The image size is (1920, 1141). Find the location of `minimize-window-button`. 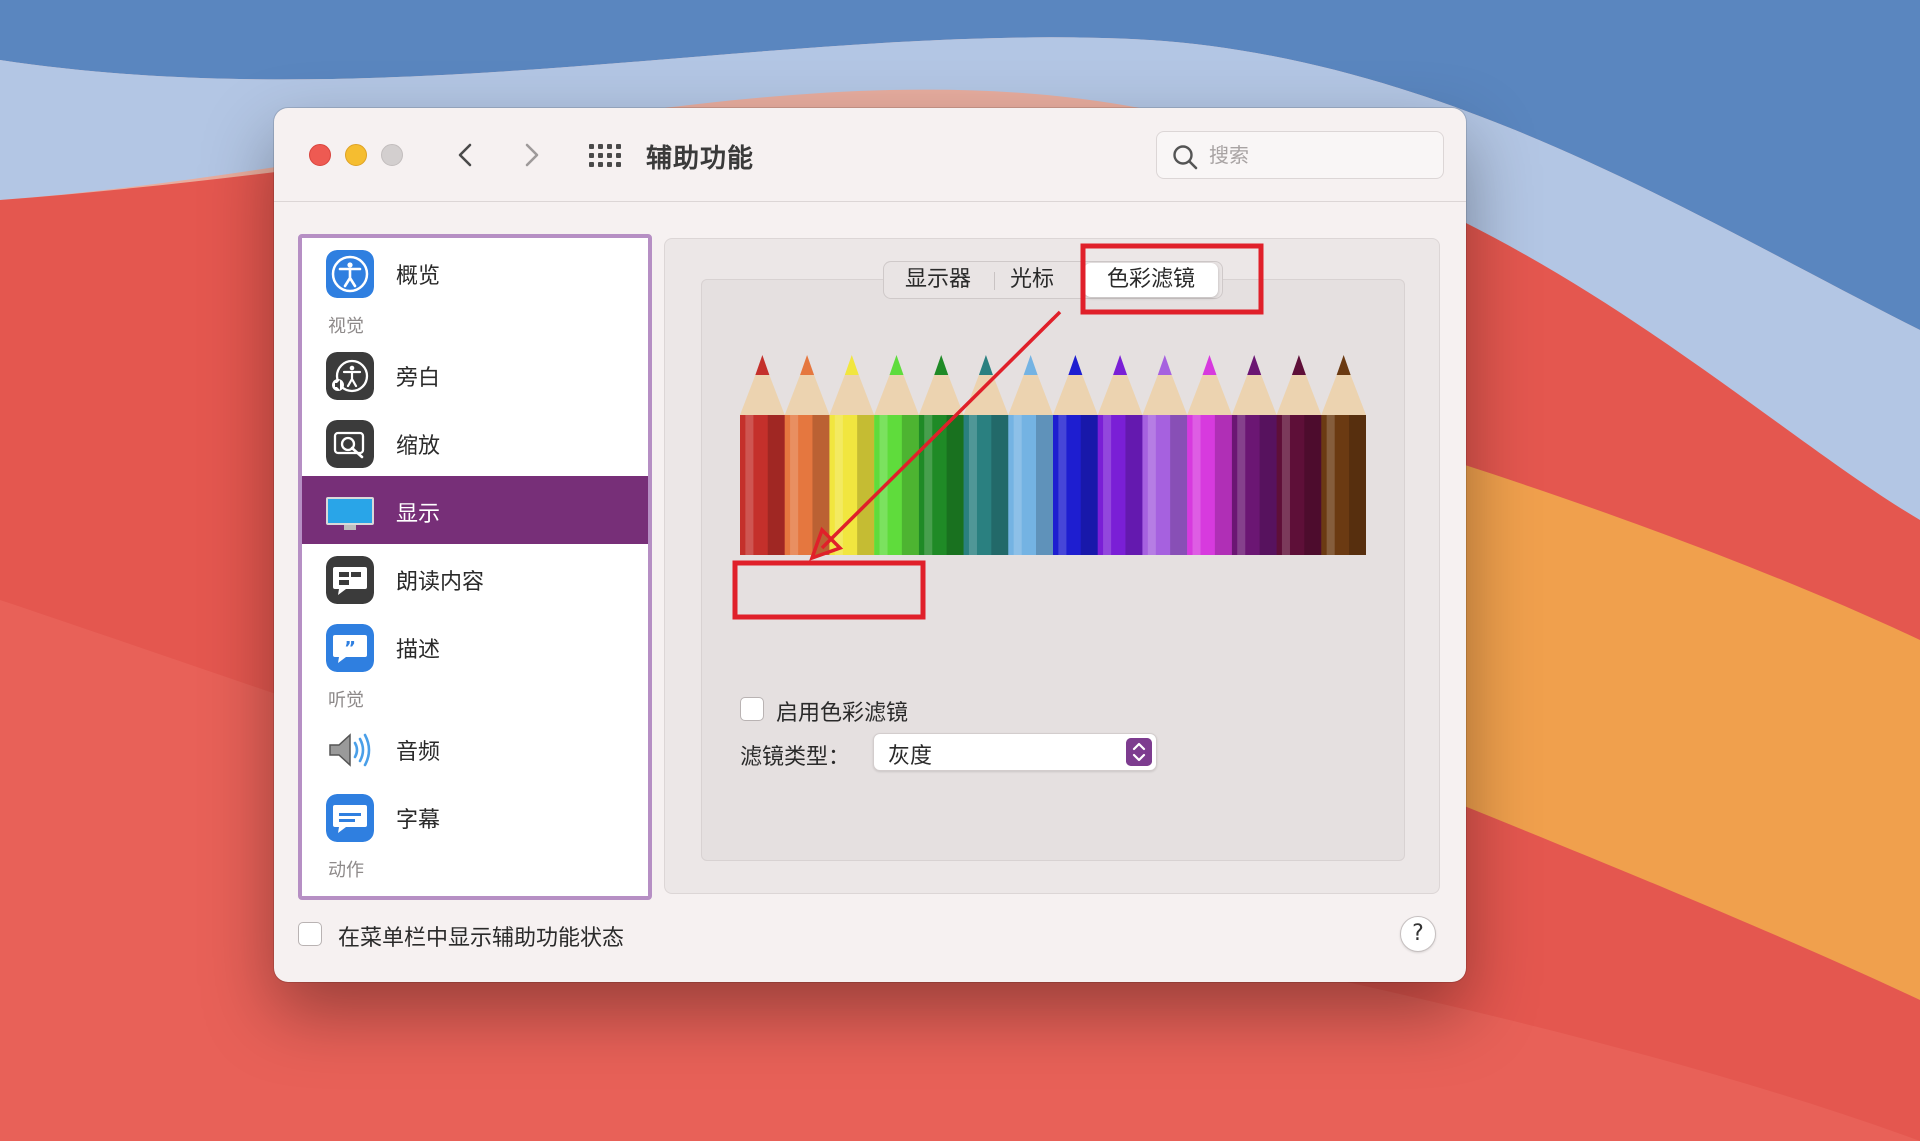

minimize-window-button is located at coordinates (356, 155).